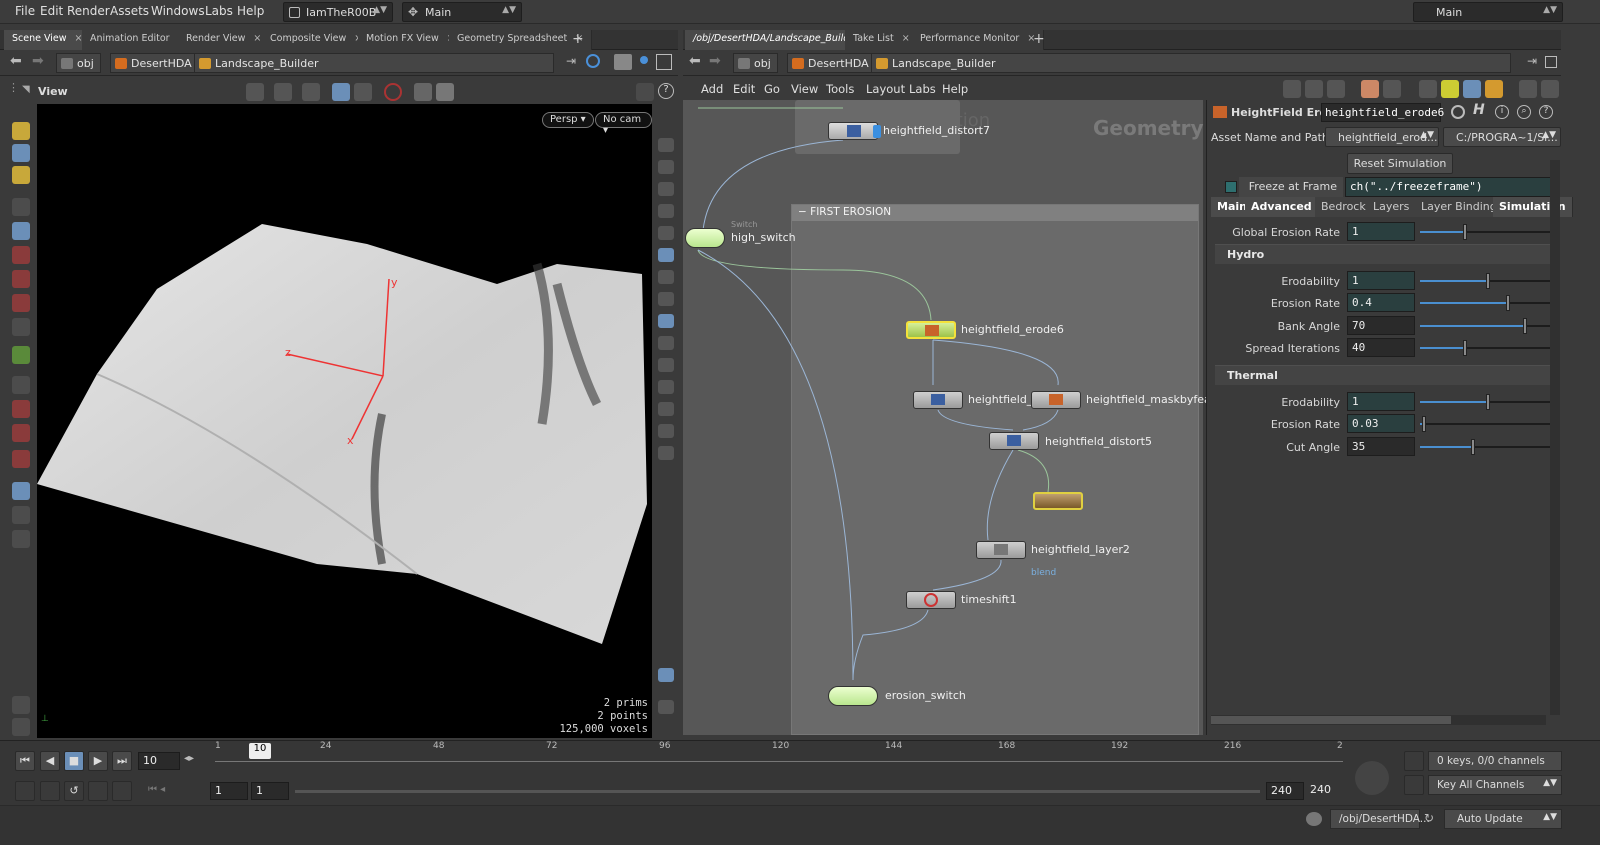 The image size is (1600, 845). Describe the element at coordinates (1014, 441) in the screenshot. I see `node-heightfield-distort5` at that location.